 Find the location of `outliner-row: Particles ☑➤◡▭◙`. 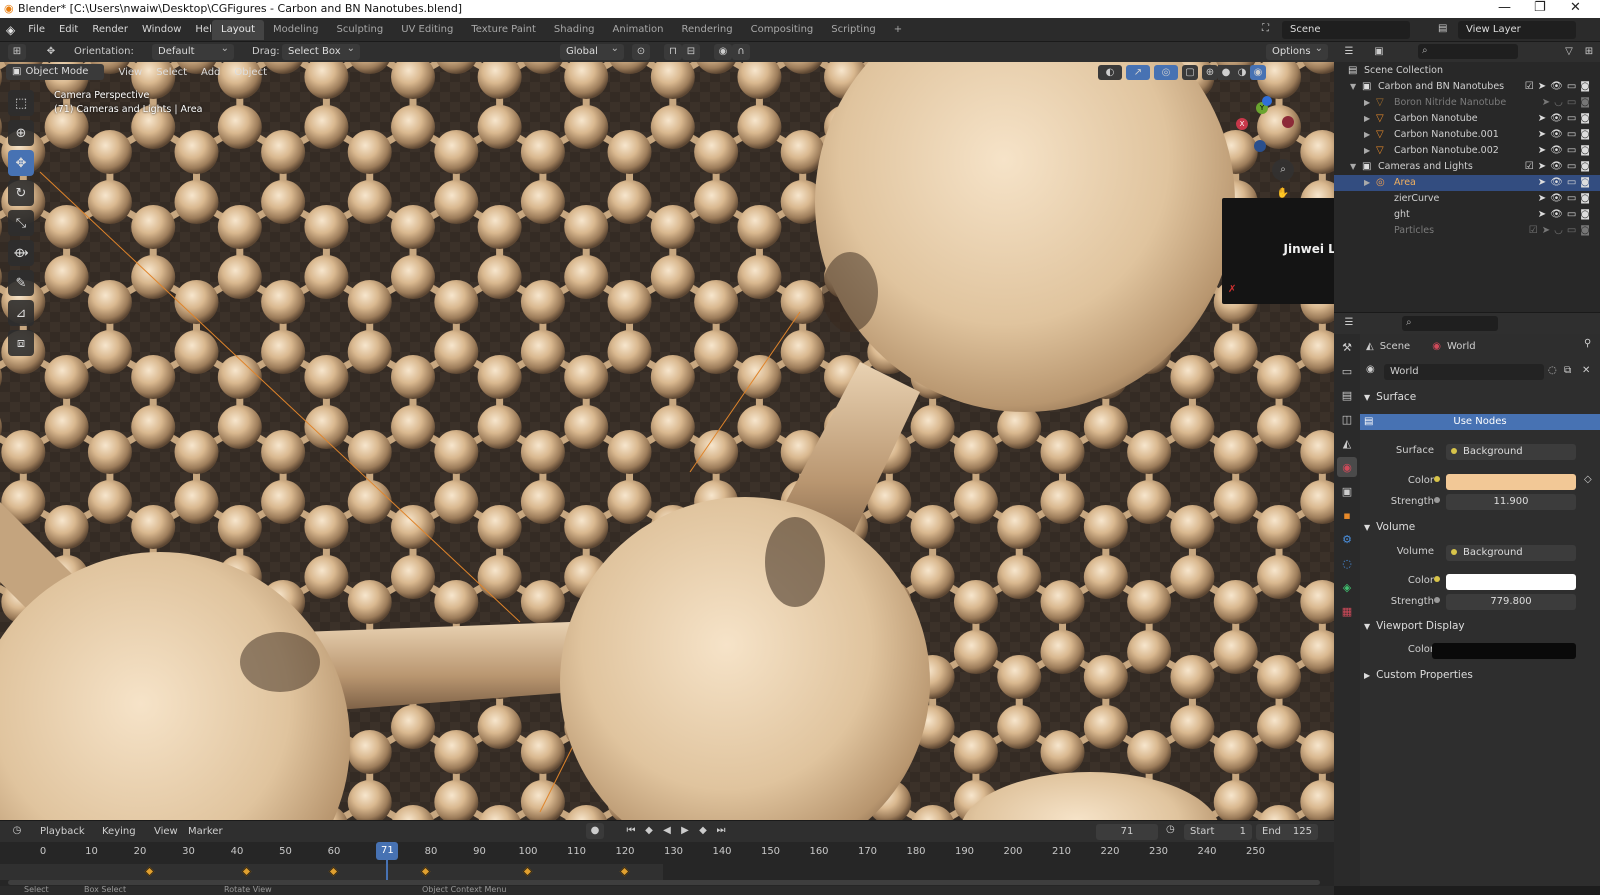

outliner-row: Particles ☑➤◡▭◙ is located at coordinates (1467, 231).